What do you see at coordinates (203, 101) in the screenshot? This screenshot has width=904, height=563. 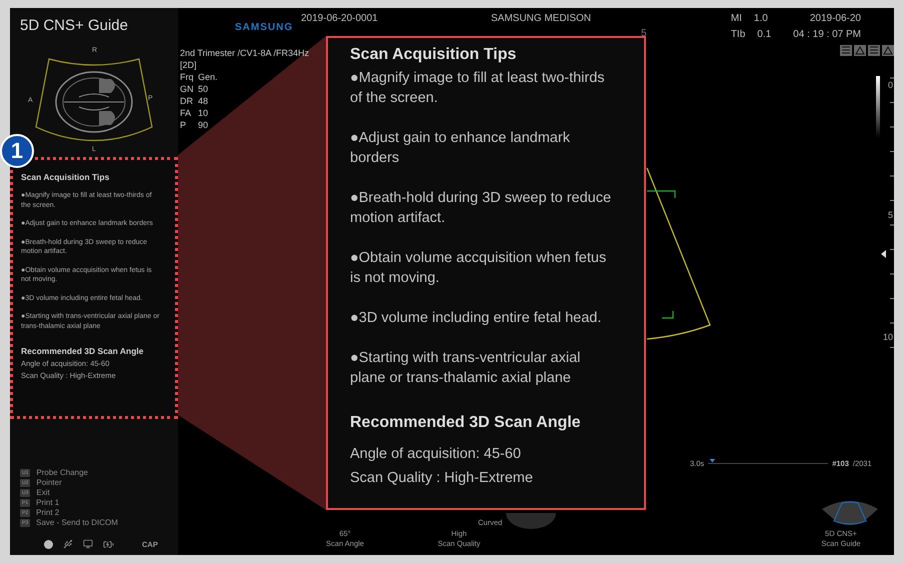 I see `param-value: 48` at bounding box center [203, 101].